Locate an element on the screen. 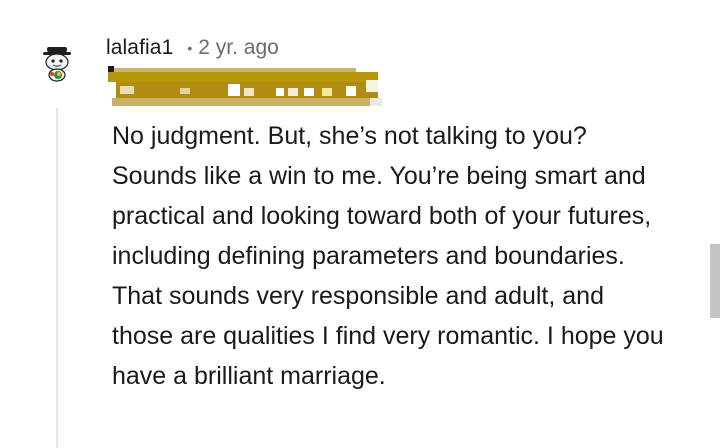 The height and width of the screenshot is (448, 720). snoo-avatar-icon is located at coordinates (57, 64).